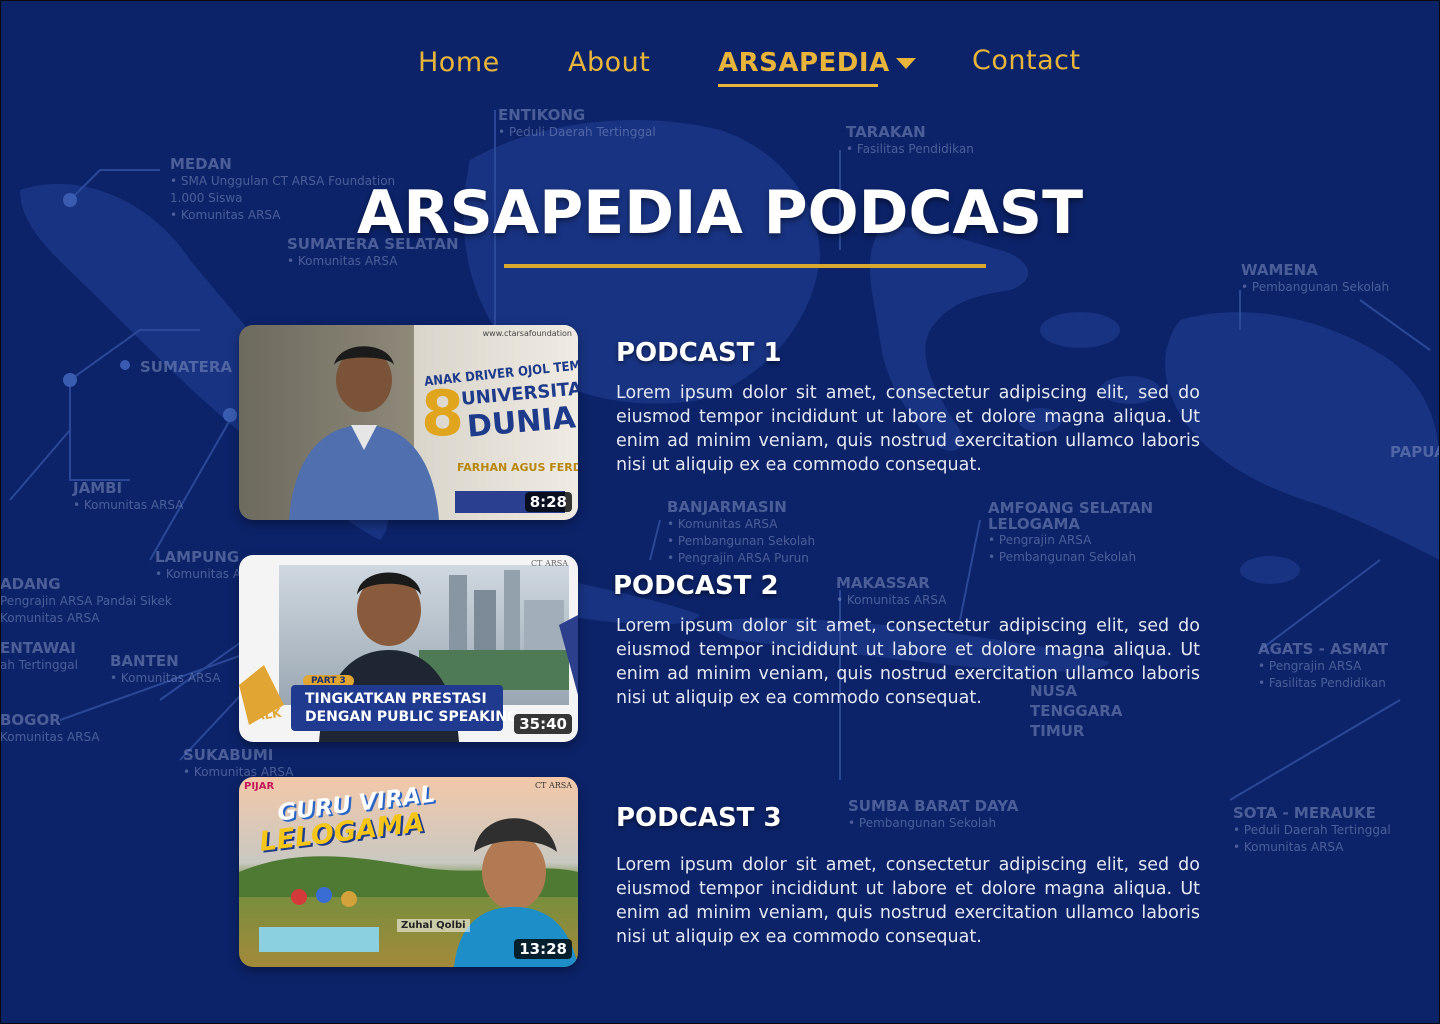  Describe the element at coordinates (696, 586) in the screenshot. I see `podcast-2-title: PODCAST 2` at that location.